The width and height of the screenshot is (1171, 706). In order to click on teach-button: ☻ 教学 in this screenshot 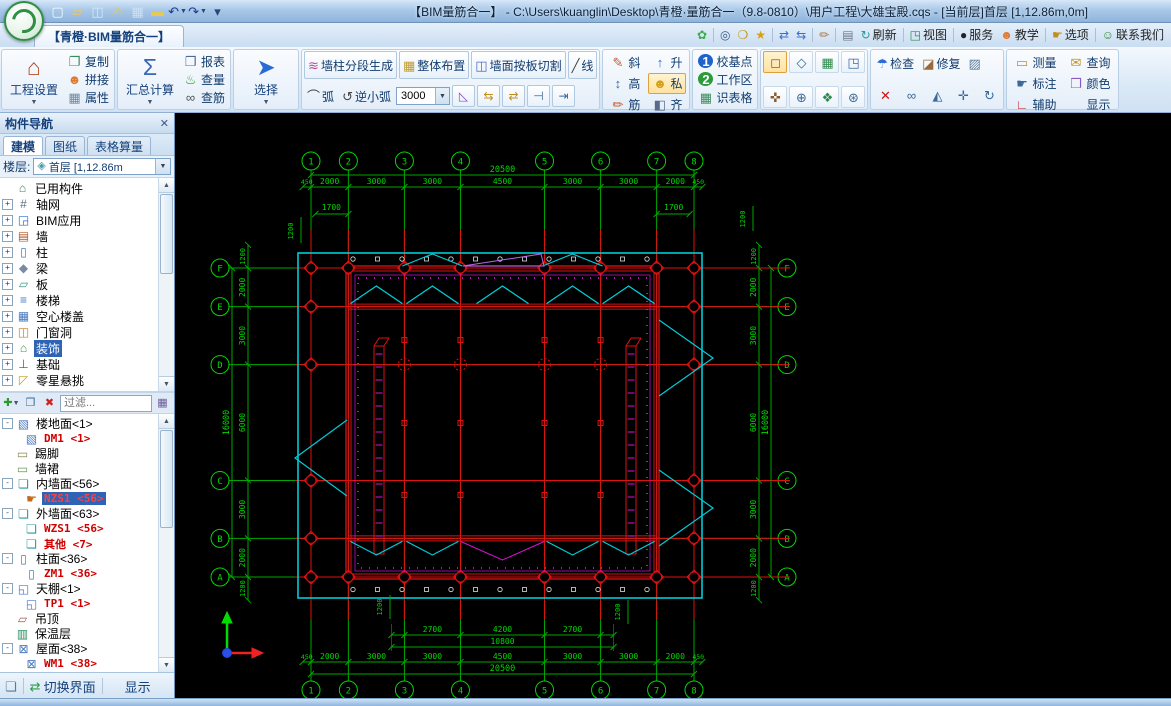, I will do `click(1019, 34)`.